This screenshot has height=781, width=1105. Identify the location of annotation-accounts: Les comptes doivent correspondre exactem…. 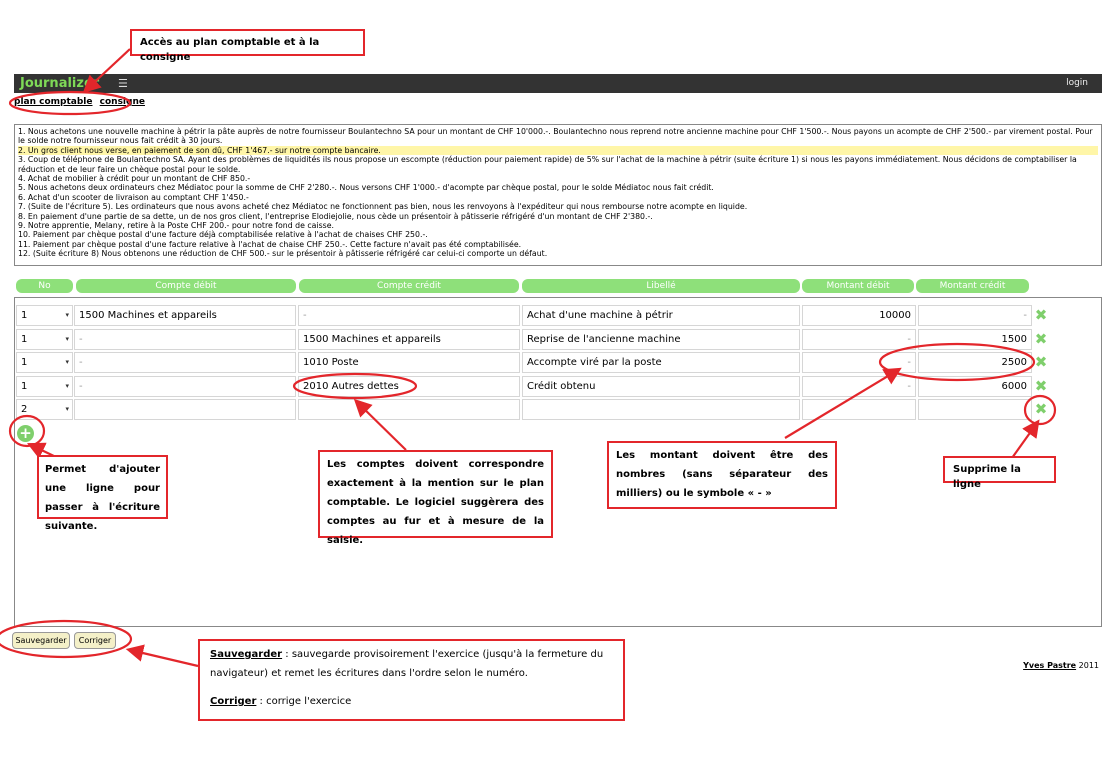
(435, 498).